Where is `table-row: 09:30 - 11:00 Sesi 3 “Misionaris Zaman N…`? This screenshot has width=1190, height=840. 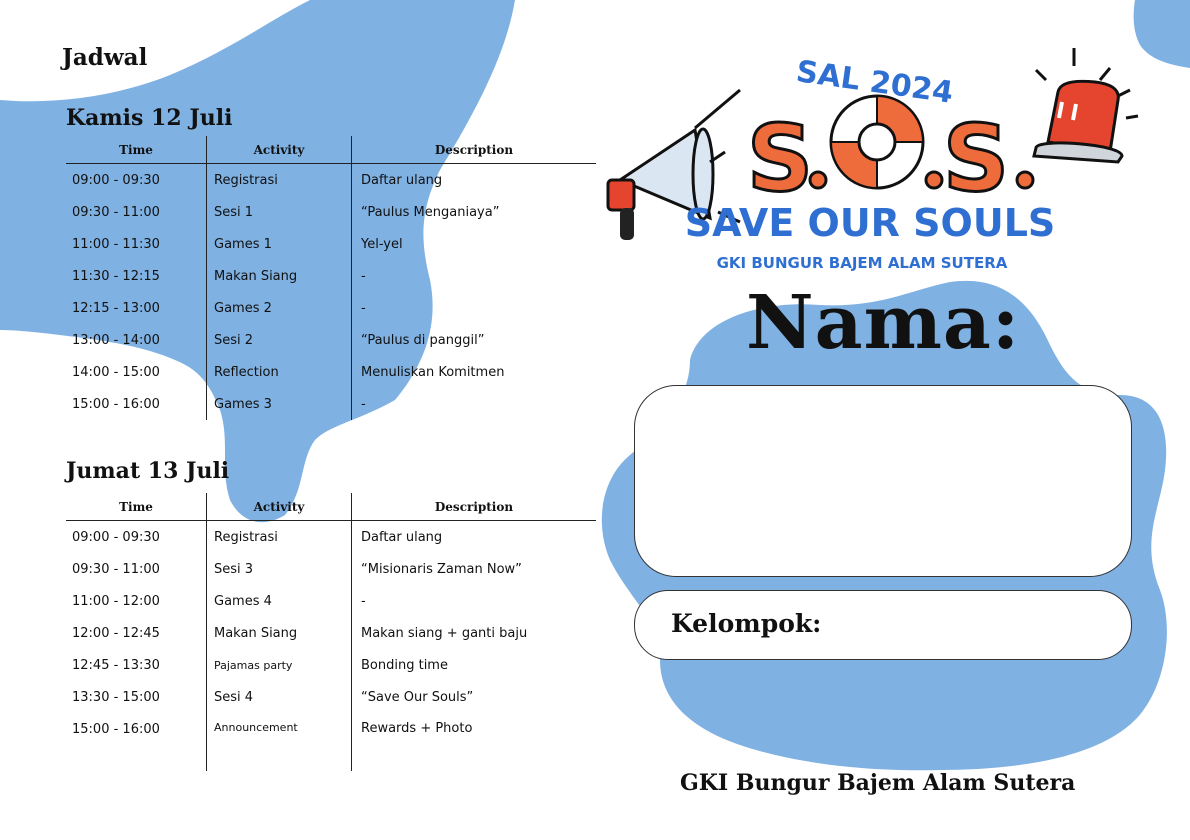 table-row: 09:30 - 11:00 Sesi 3 “Misionaris Zaman N… is located at coordinates (331, 569).